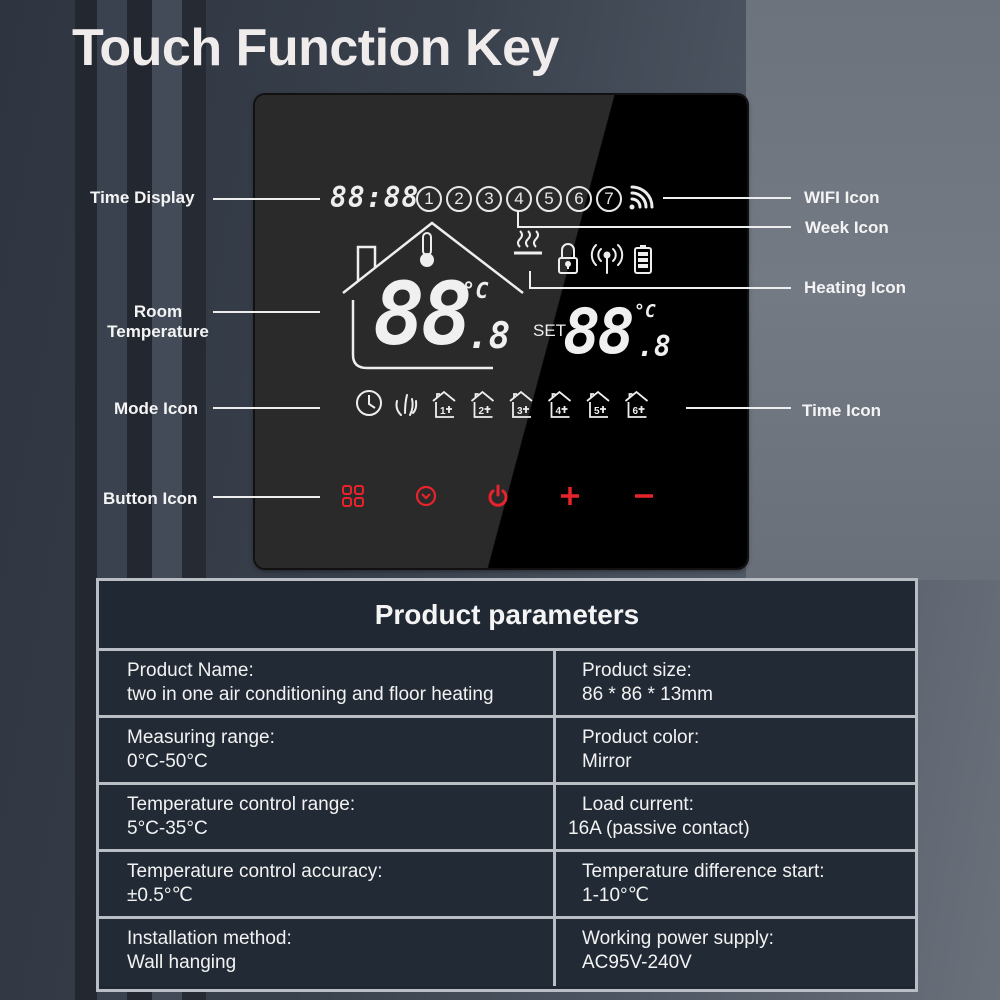 This screenshot has width=1000, height=1000. What do you see at coordinates (427, 249) in the screenshot?
I see `thermometer-icon` at bounding box center [427, 249].